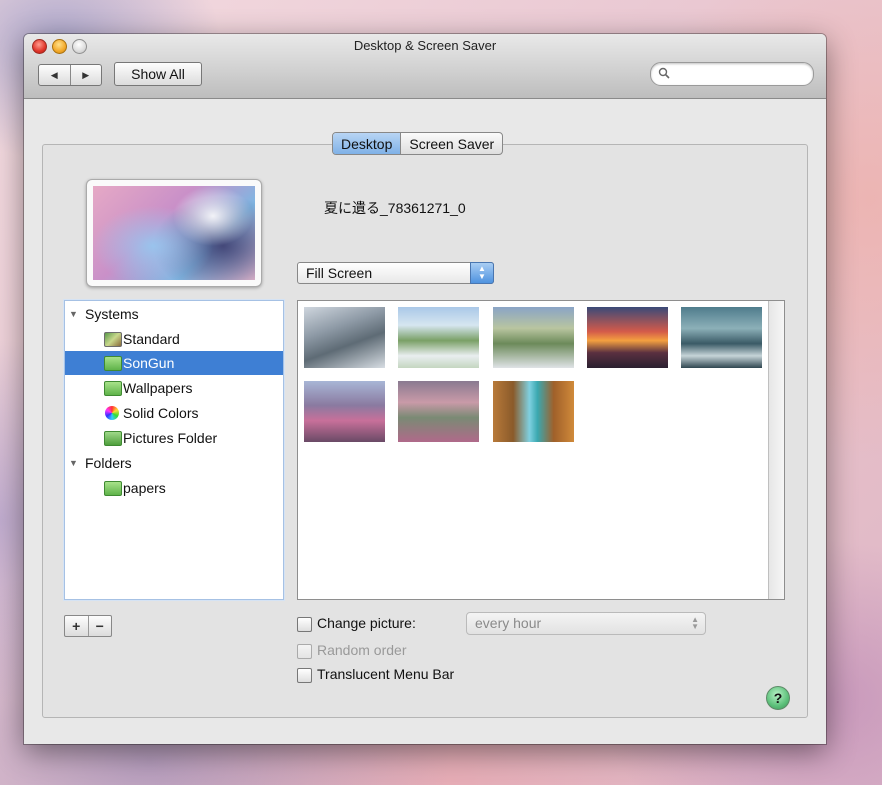  I want to click on waterfall-thumbnail, so click(533, 411).